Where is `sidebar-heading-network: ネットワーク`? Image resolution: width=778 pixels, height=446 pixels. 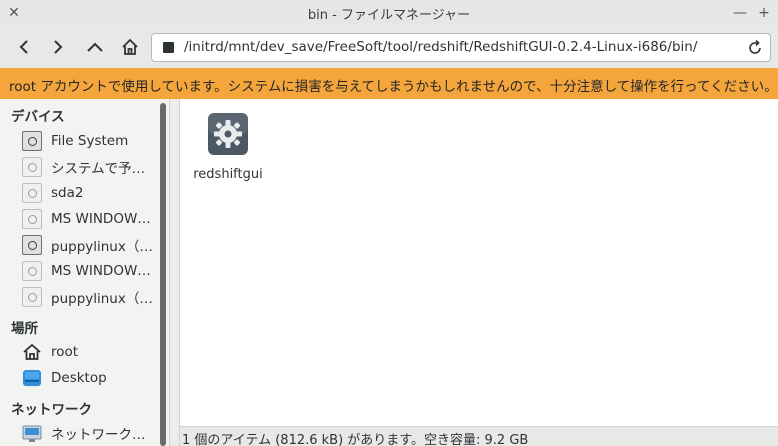 sidebar-heading-network: ネットワーク is located at coordinates (51, 410).